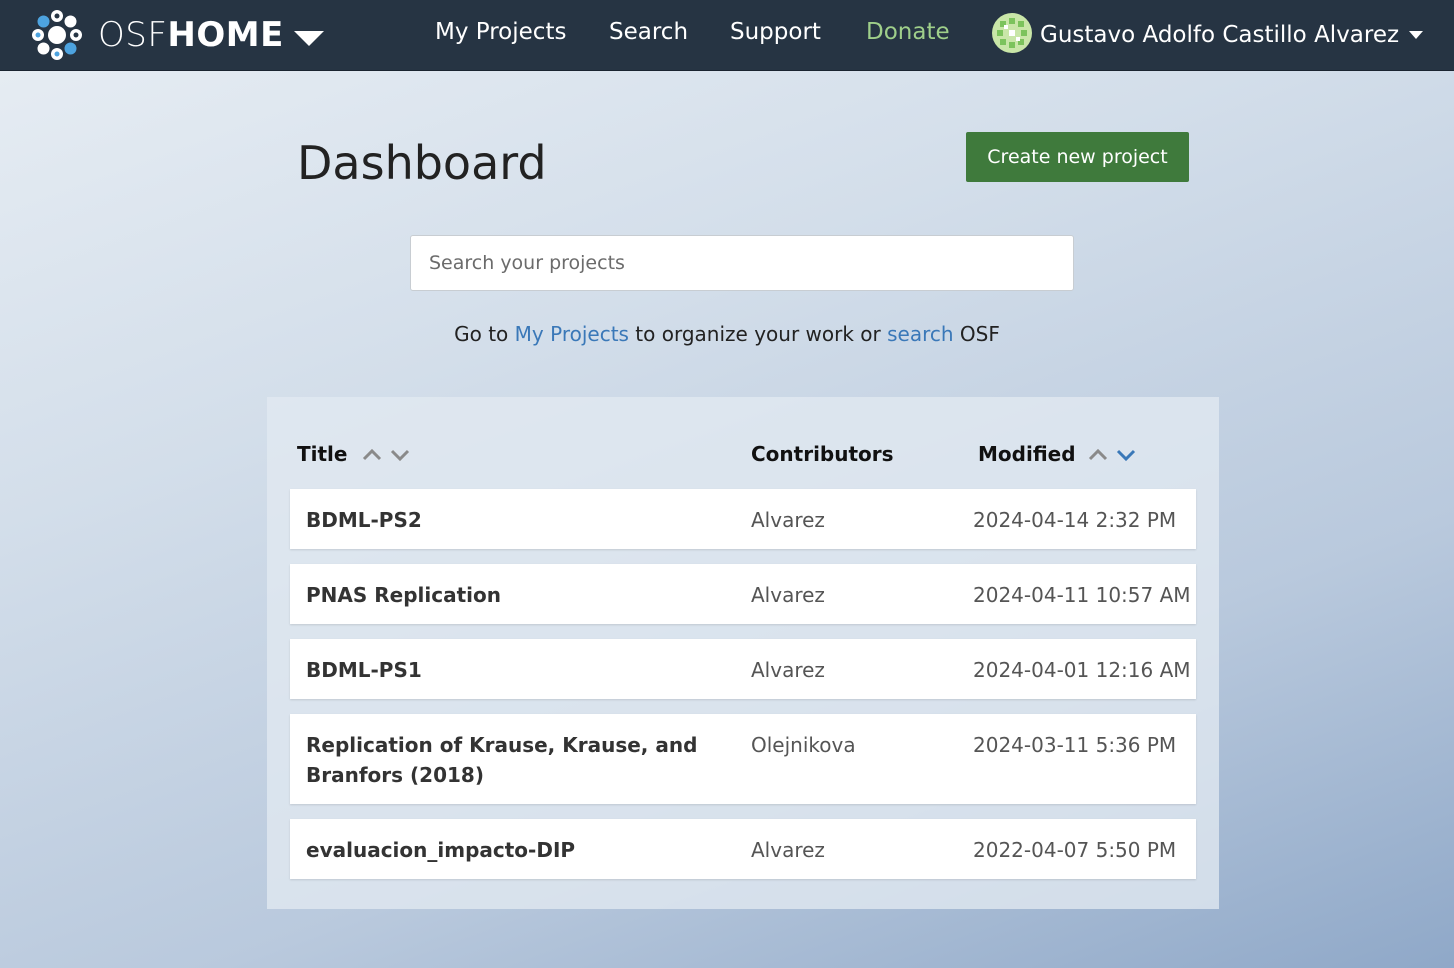 Image resolution: width=1454 pixels, height=968 pixels. Describe the element at coordinates (364, 520) in the screenshot. I see `row-title: BDML-PS2` at that location.